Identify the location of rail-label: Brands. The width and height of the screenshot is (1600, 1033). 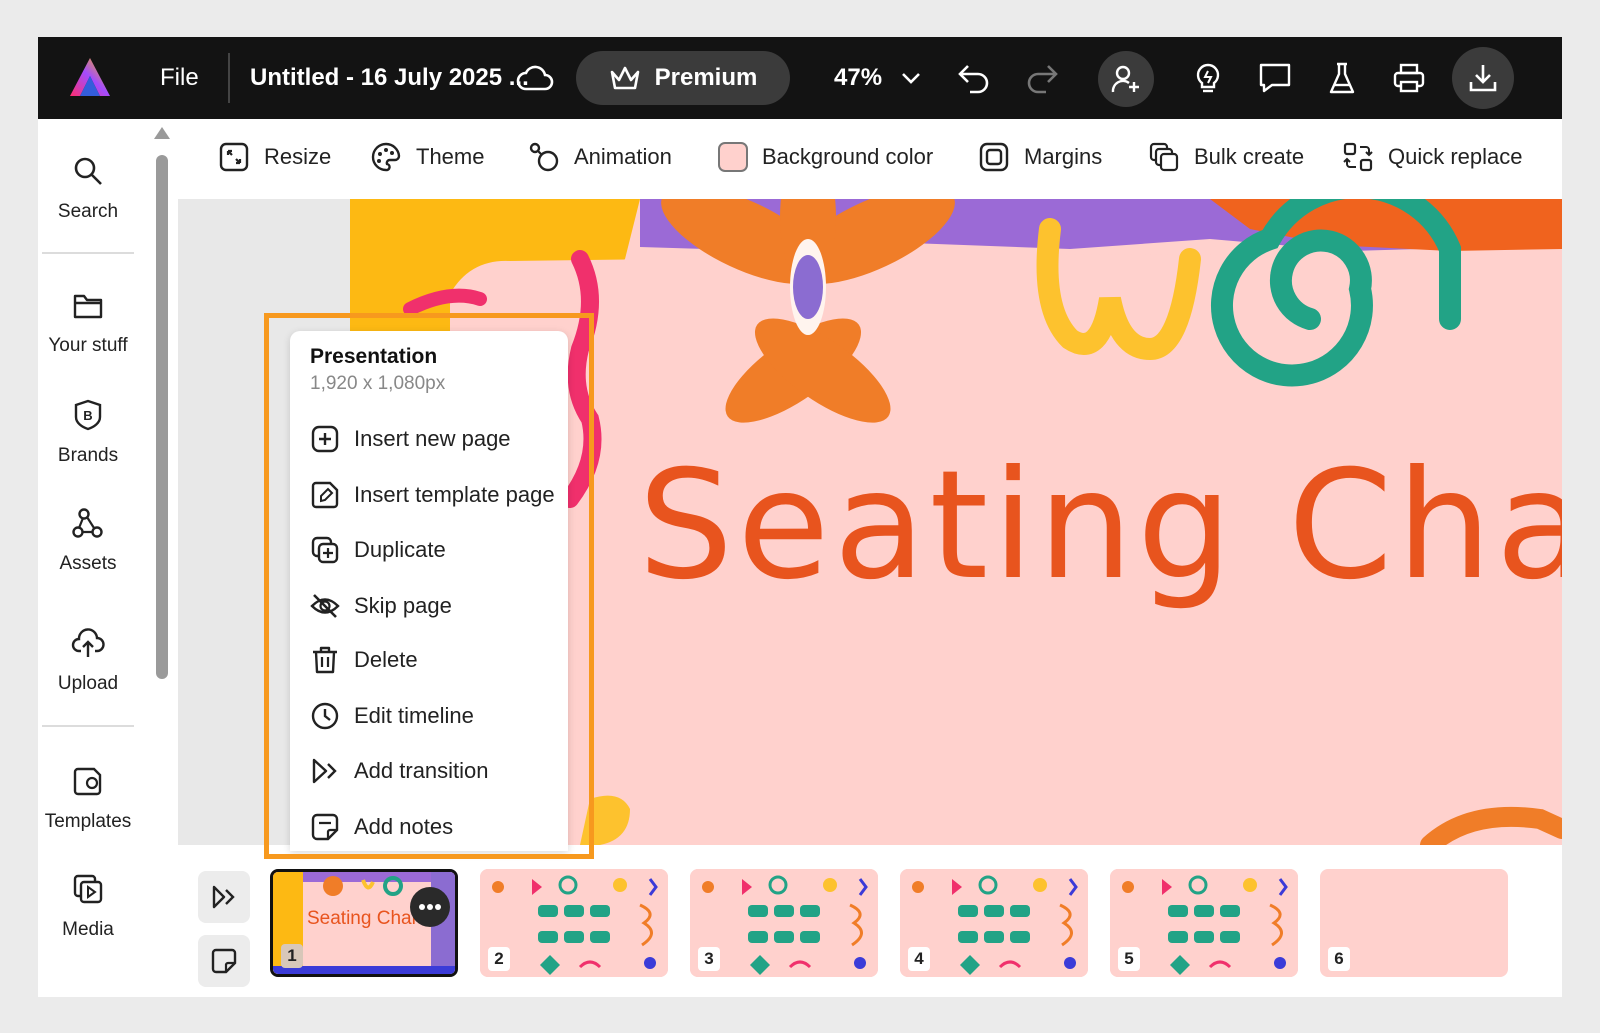
(88, 455).